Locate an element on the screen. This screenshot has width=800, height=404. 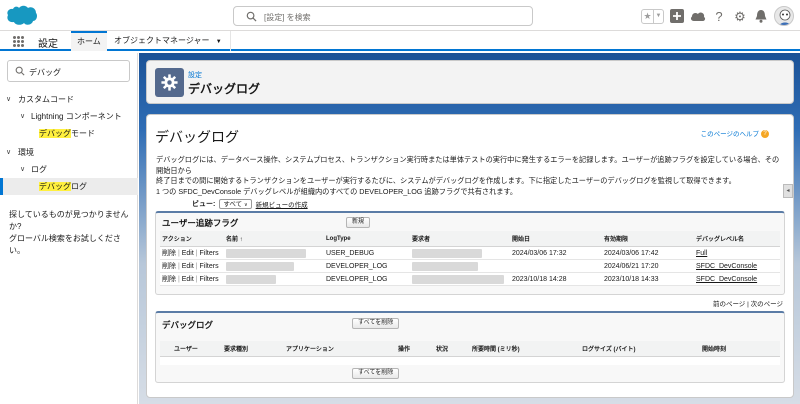
row-actions: 削除 | Edit | Filters is located at coordinates (192, 266).